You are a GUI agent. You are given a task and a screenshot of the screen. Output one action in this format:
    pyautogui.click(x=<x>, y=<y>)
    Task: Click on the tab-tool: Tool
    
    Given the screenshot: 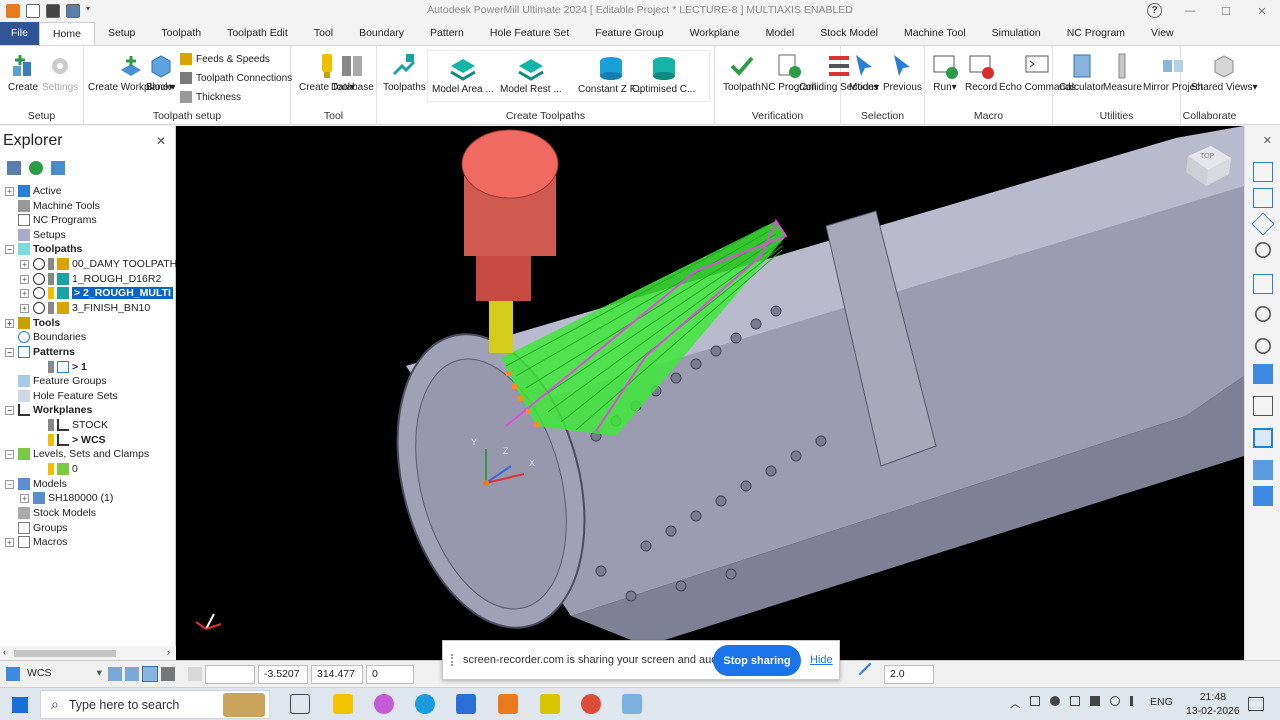 What is the action you would take?
    pyautogui.click(x=323, y=33)
    